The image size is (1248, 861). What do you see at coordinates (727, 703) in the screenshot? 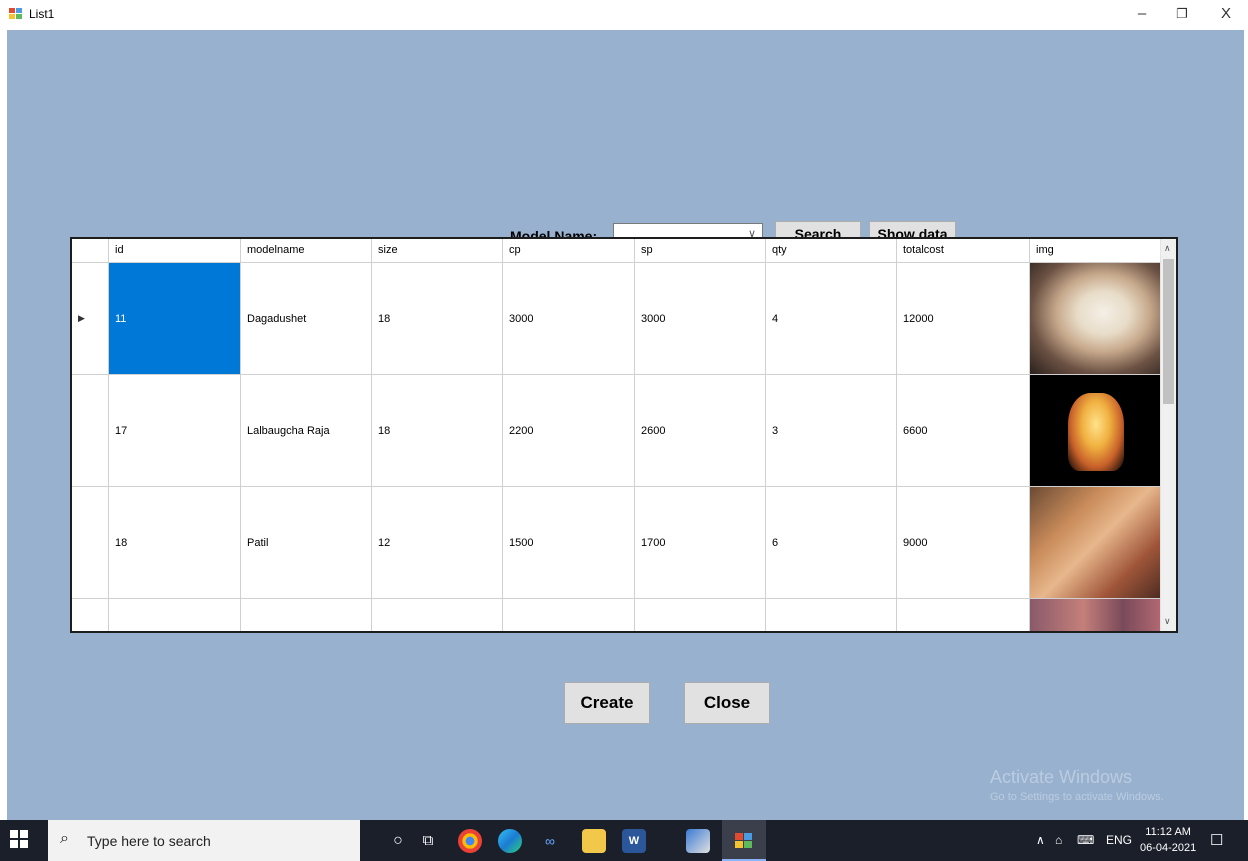
I see `close-button: Close` at bounding box center [727, 703].